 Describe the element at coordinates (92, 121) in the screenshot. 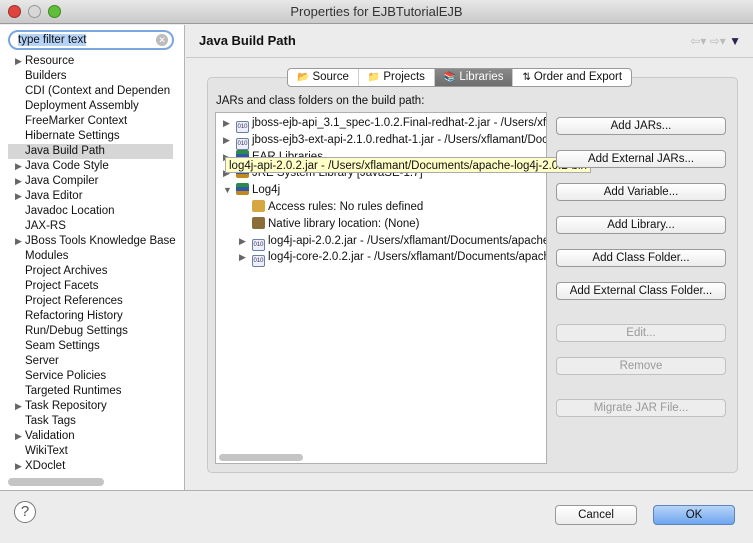

I see `sidebar-item-freemarker-context: FreeMarker Context` at that location.